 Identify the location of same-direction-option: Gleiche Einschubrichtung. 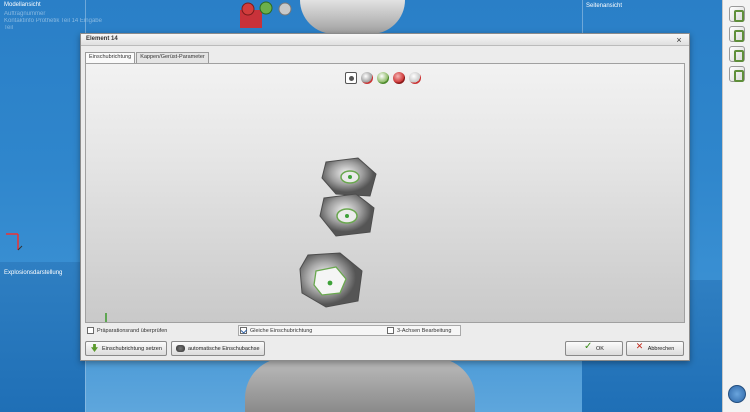
(276, 330).